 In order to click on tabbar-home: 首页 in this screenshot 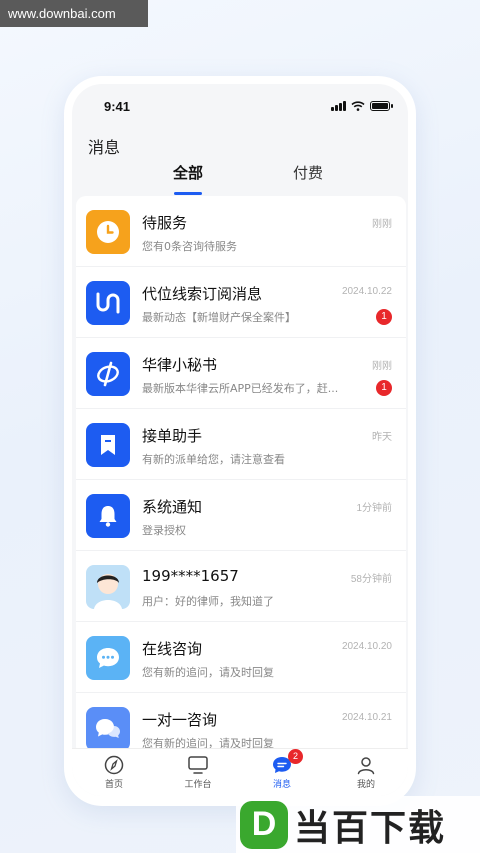, I will do `click(114, 772)`.